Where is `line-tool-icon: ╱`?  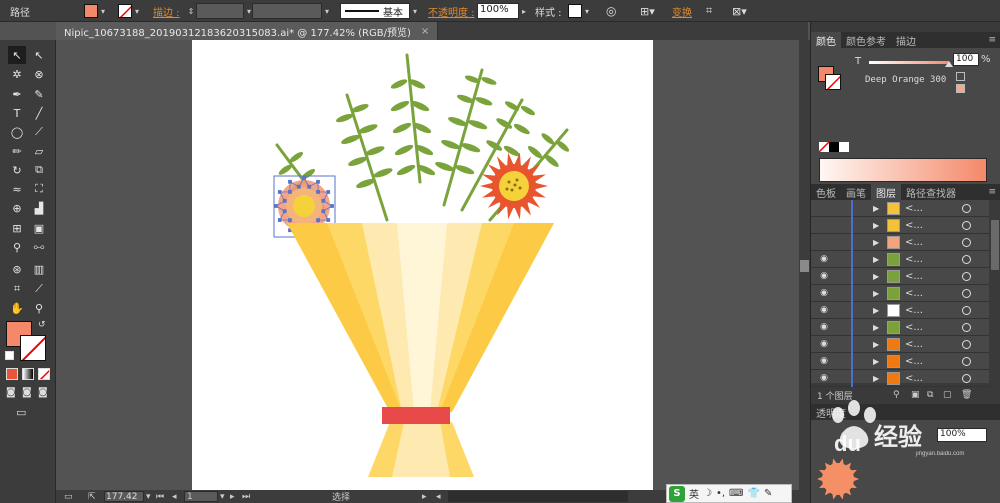
line-tool-icon: ╱ is located at coordinates (39, 113).